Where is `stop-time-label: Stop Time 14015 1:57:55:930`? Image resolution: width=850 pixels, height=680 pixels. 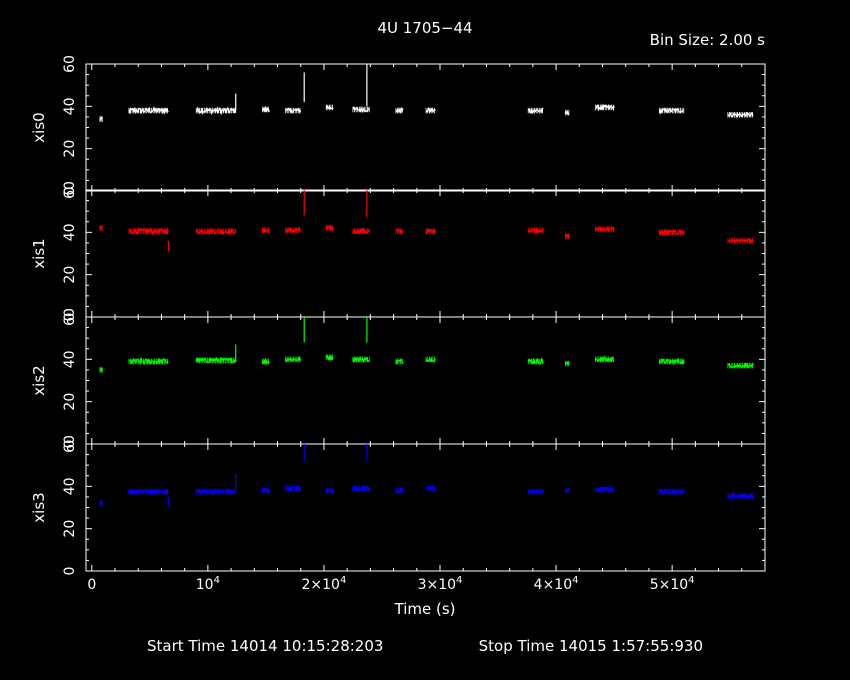 stop-time-label: Stop Time 14015 1:57:55:930 is located at coordinates (591, 646).